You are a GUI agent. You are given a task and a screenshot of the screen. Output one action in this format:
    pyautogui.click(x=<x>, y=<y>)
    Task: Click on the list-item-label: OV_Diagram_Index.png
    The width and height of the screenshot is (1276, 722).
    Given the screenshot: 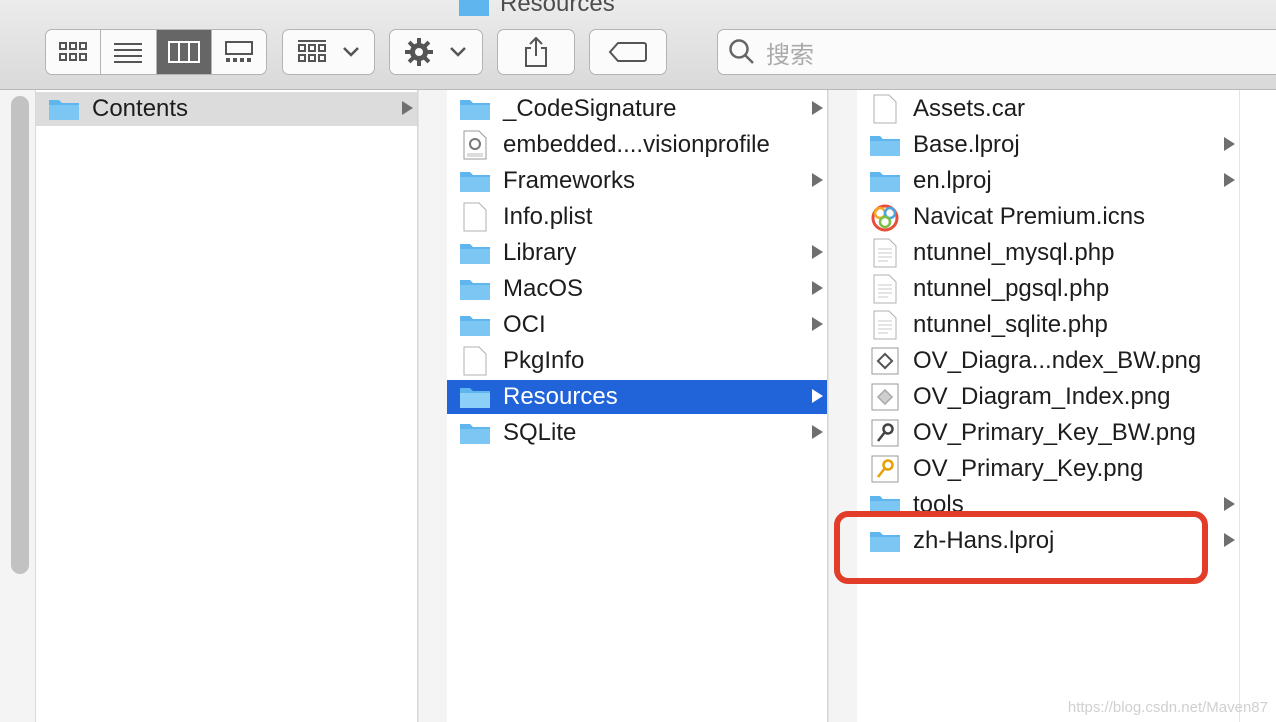 What is the action you would take?
    pyautogui.click(x=1042, y=396)
    